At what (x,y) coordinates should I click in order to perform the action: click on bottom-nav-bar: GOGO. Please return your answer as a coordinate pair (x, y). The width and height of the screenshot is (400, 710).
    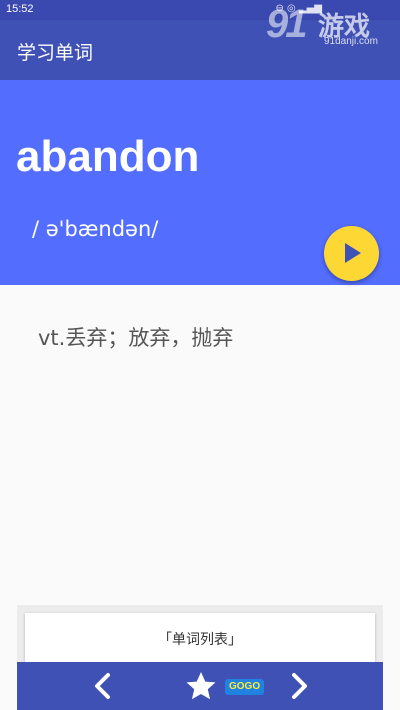
    Looking at the image, I should click on (200, 686).